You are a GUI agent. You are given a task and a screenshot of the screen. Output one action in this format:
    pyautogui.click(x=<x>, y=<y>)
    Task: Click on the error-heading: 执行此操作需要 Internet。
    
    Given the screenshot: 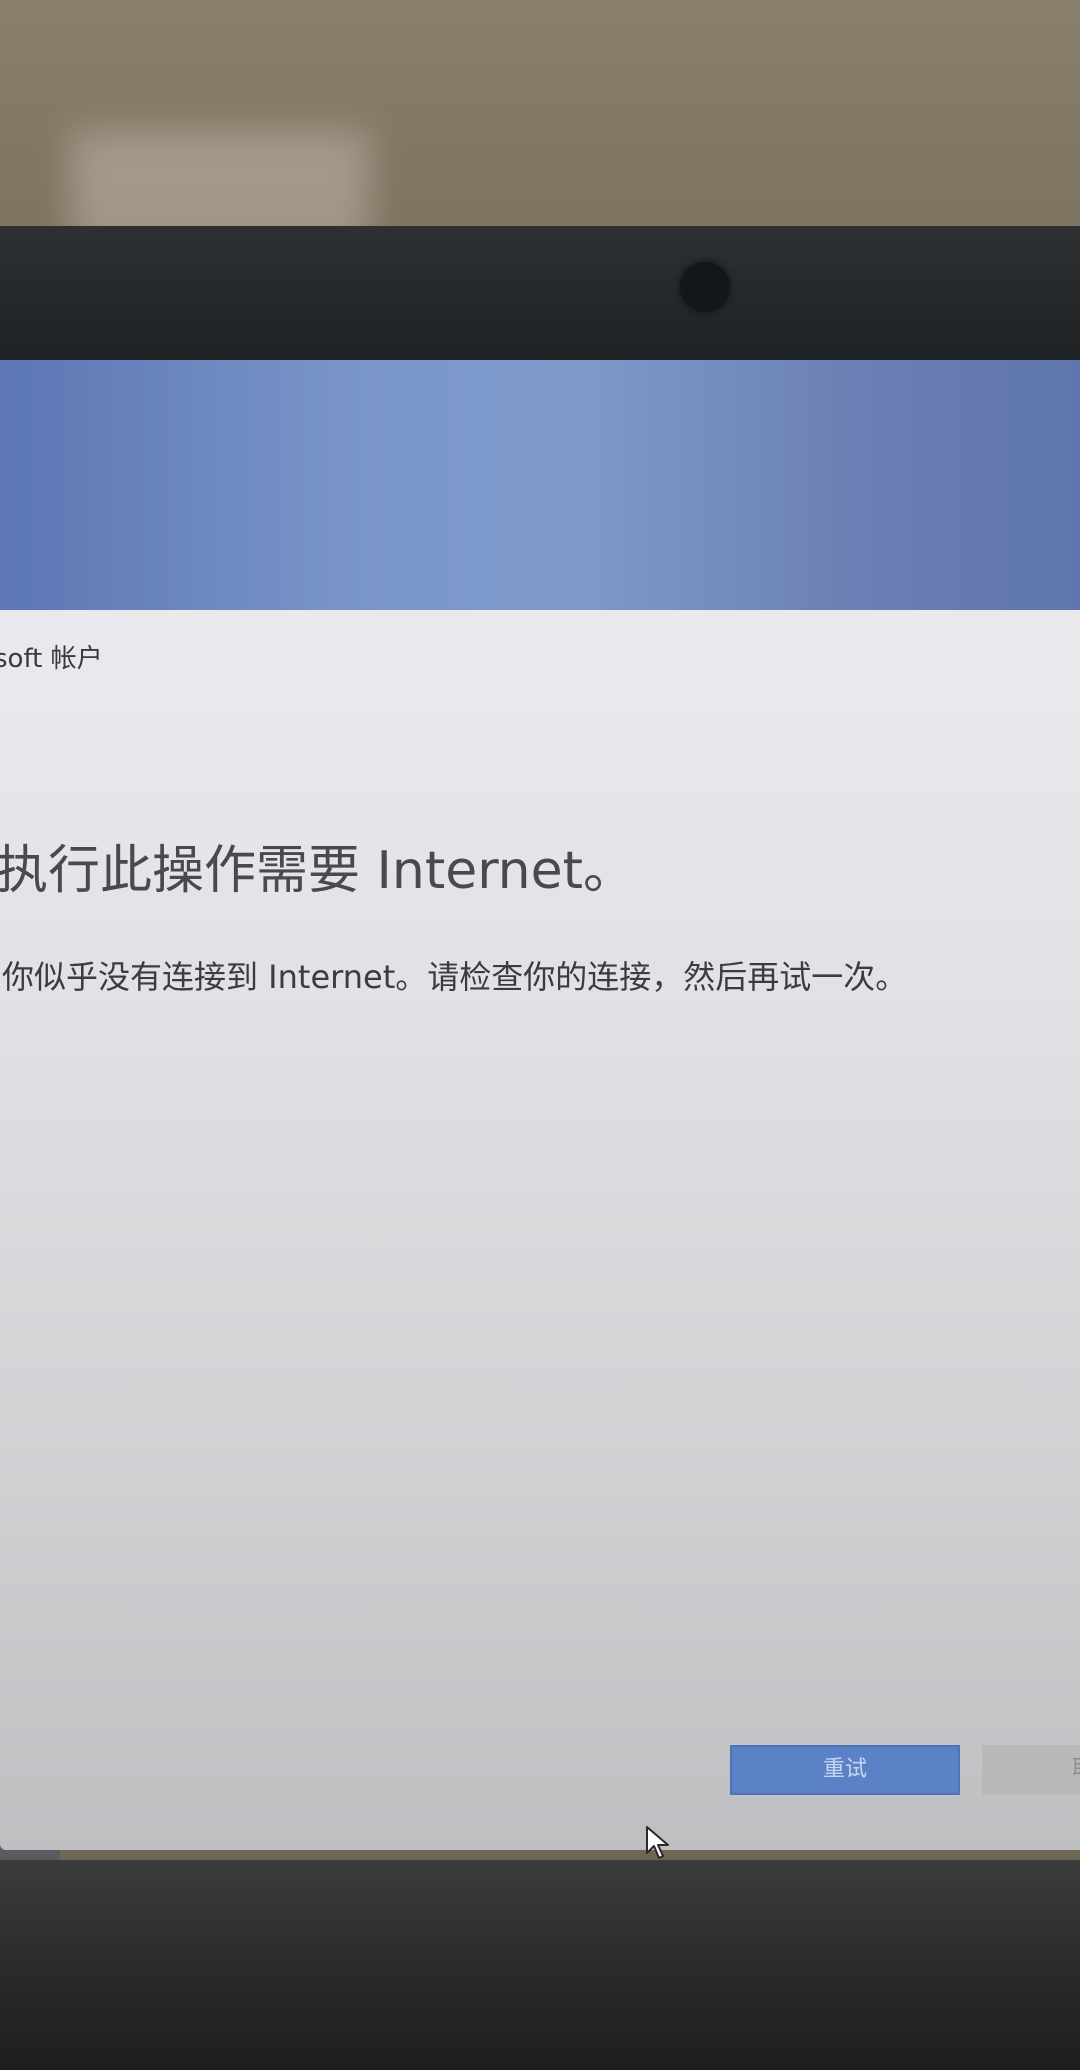 What is the action you would take?
    pyautogui.click(x=318, y=871)
    